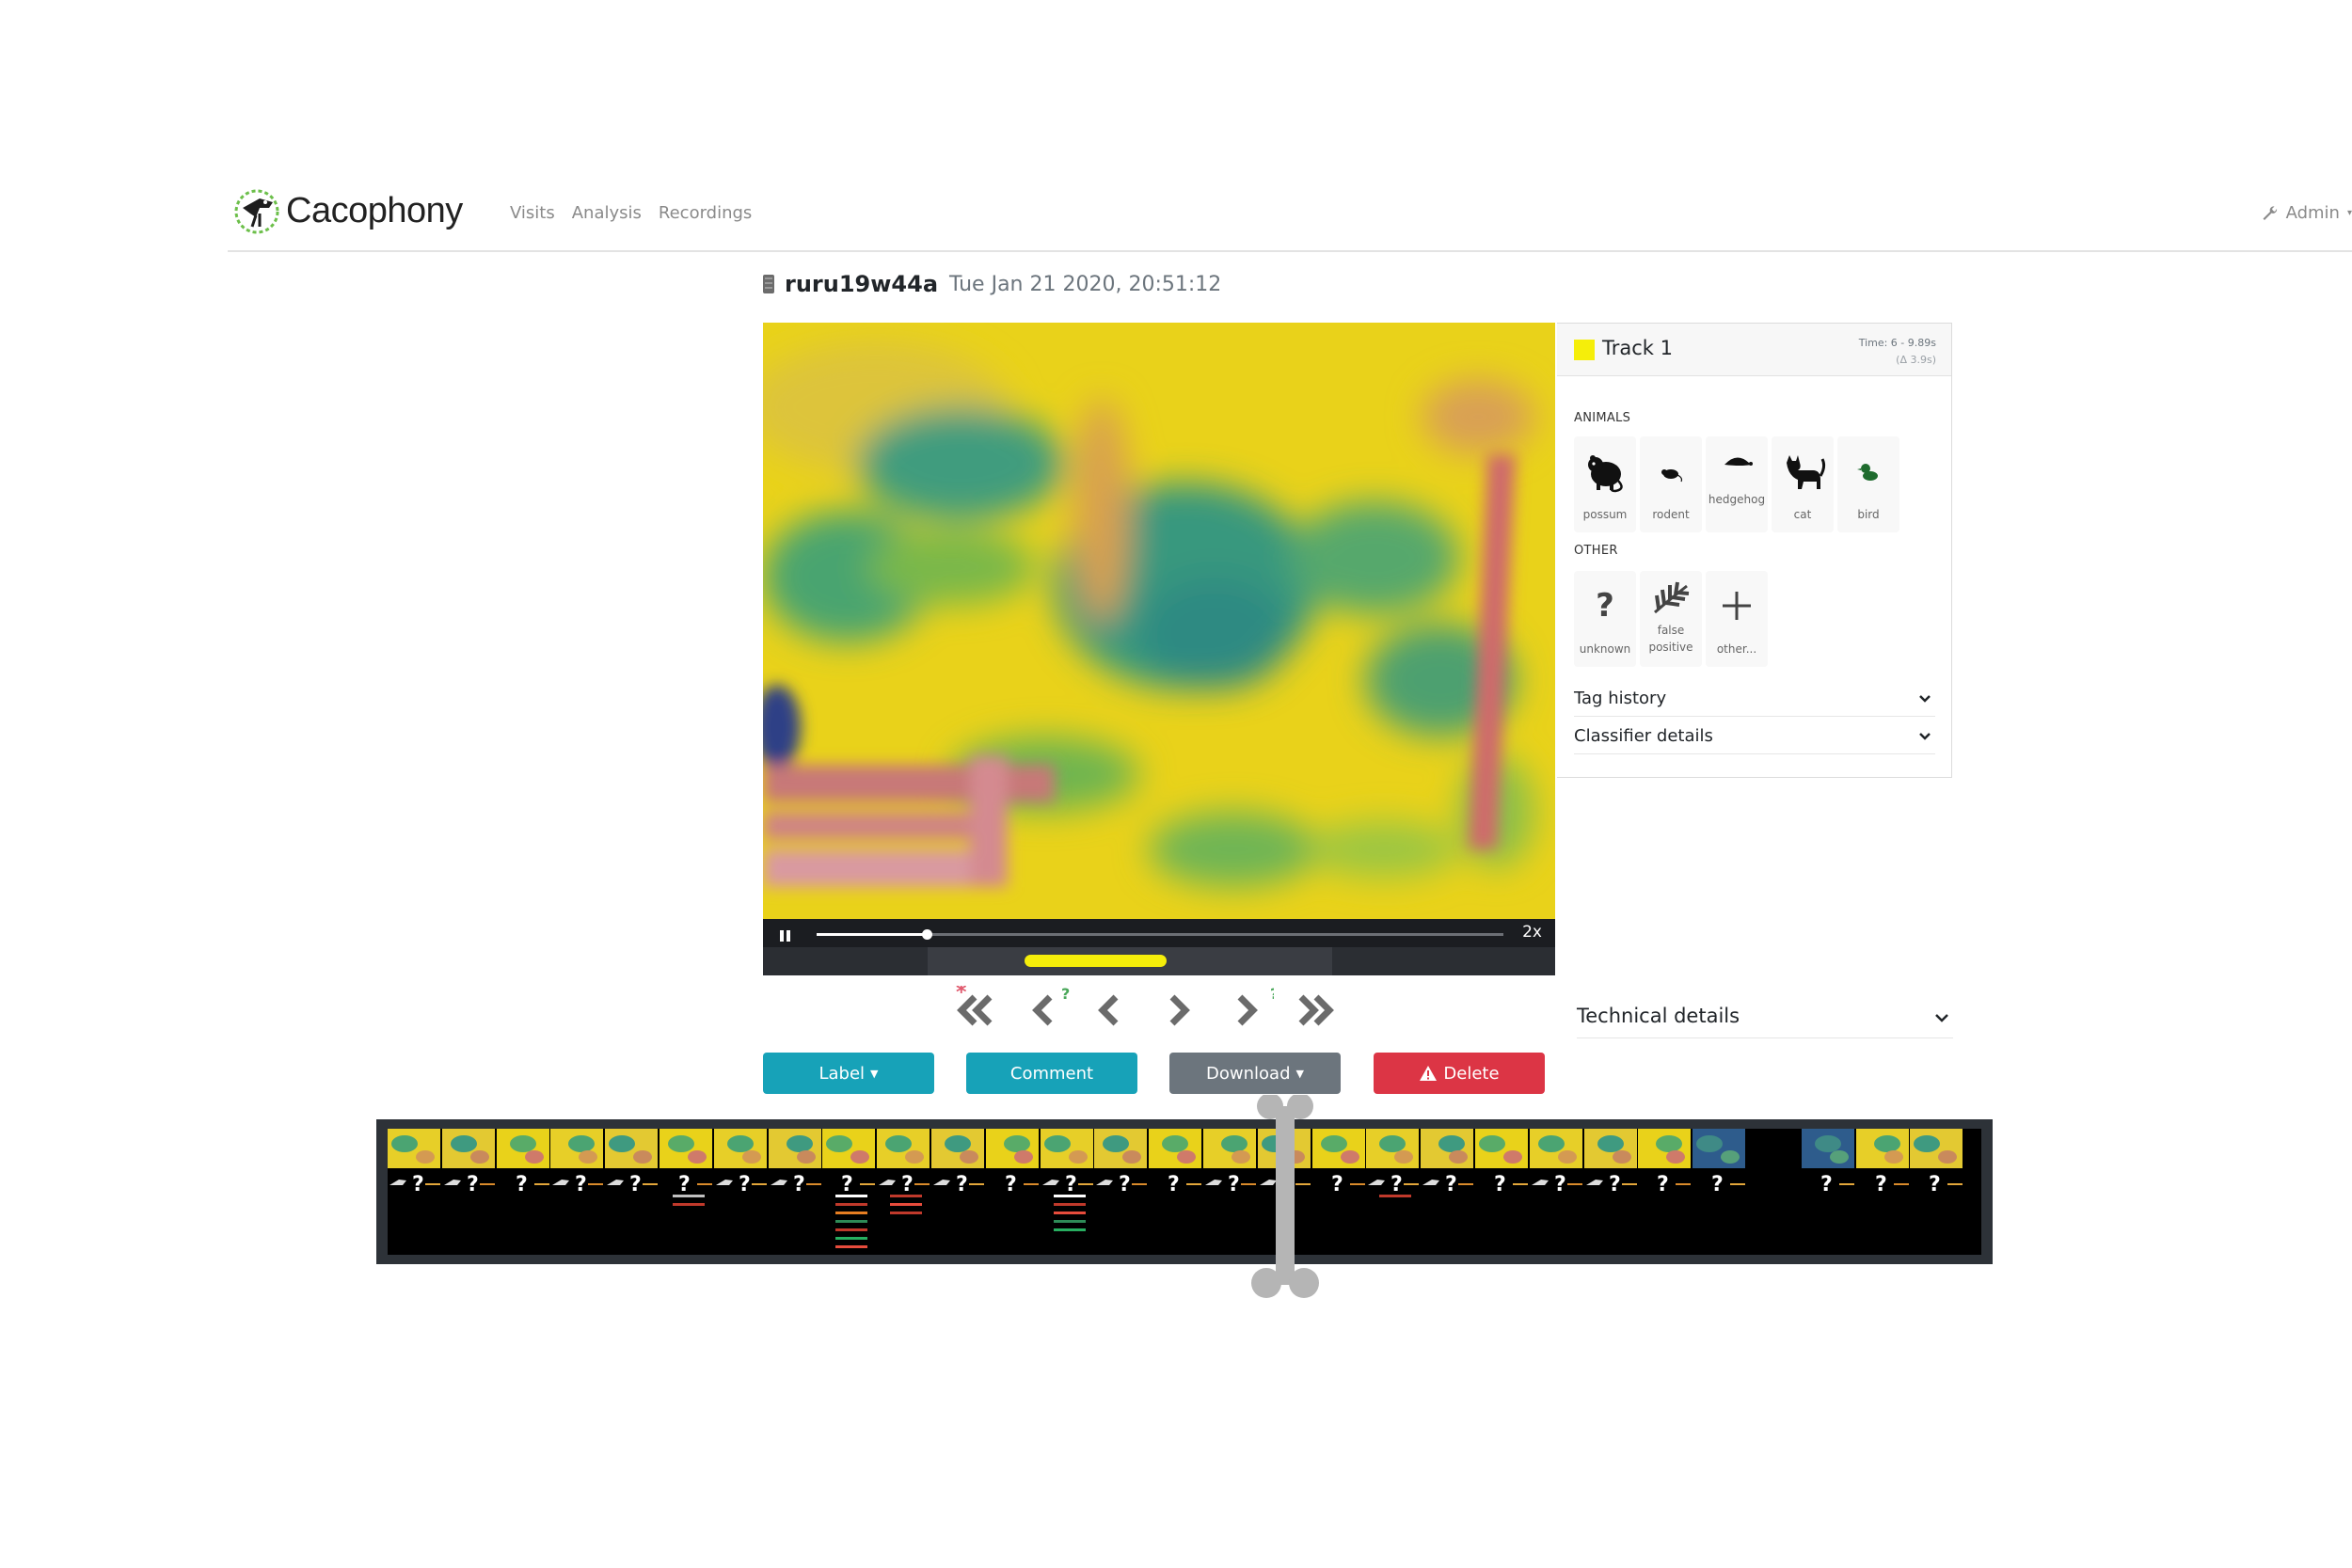 The image size is (2352, 1568). Describe the element at coordinates (926, 934) in the screenshot. I see `progress-knob` at that location.